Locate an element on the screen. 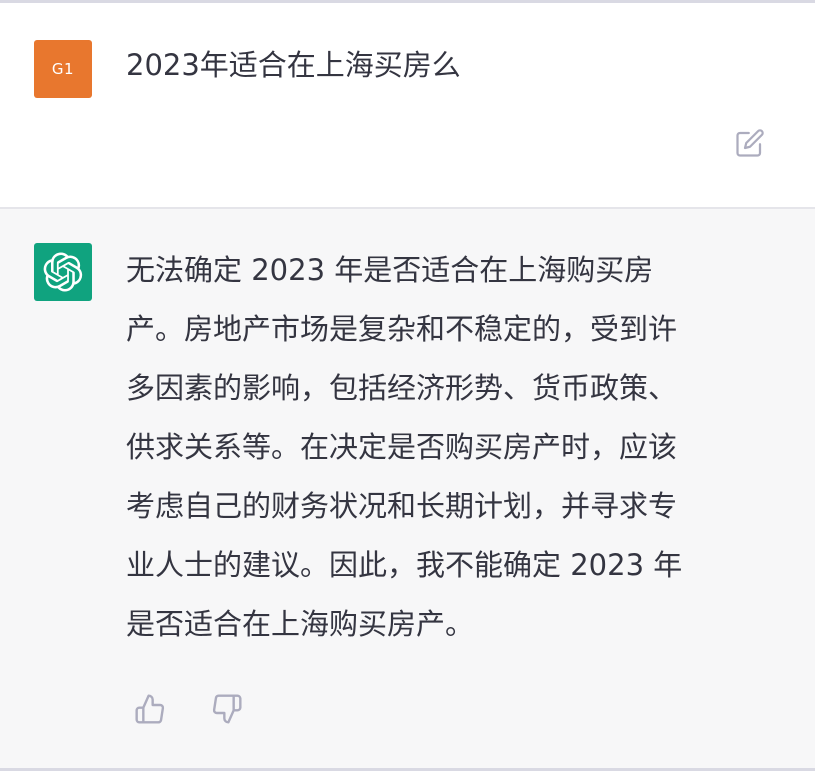 This screenshot has width=831, height=776. thumbs-down-button is located at coordinates (227, 709).